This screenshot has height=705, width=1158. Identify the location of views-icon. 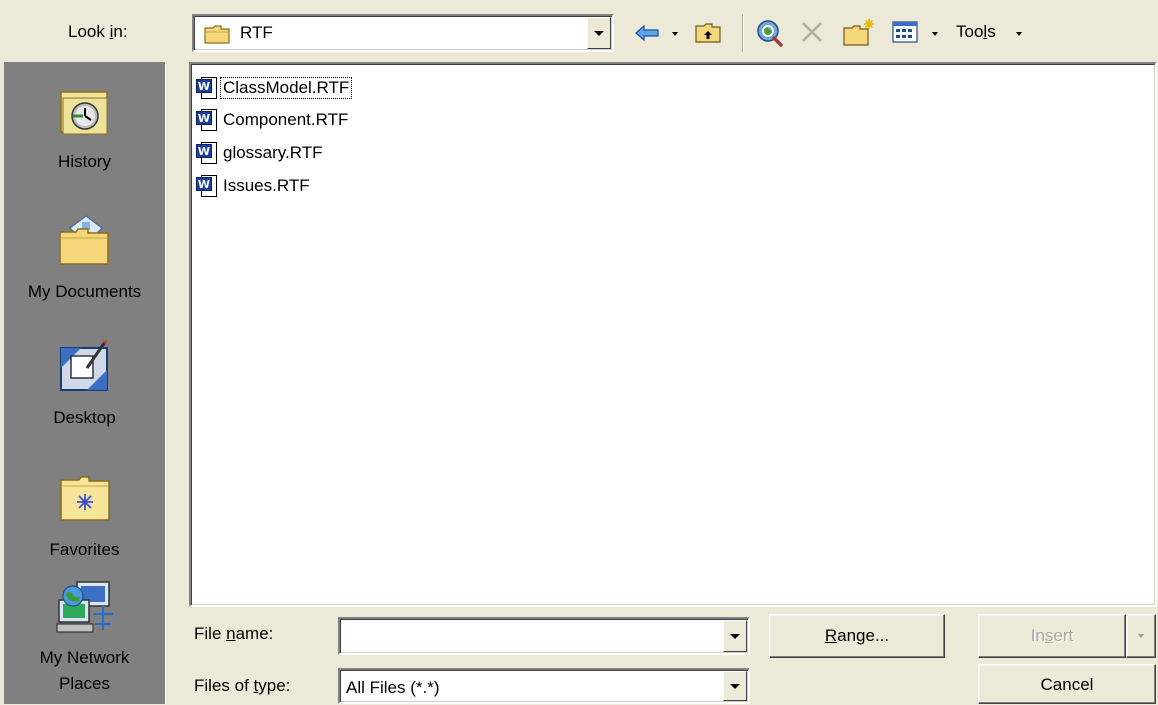
(905, 32).